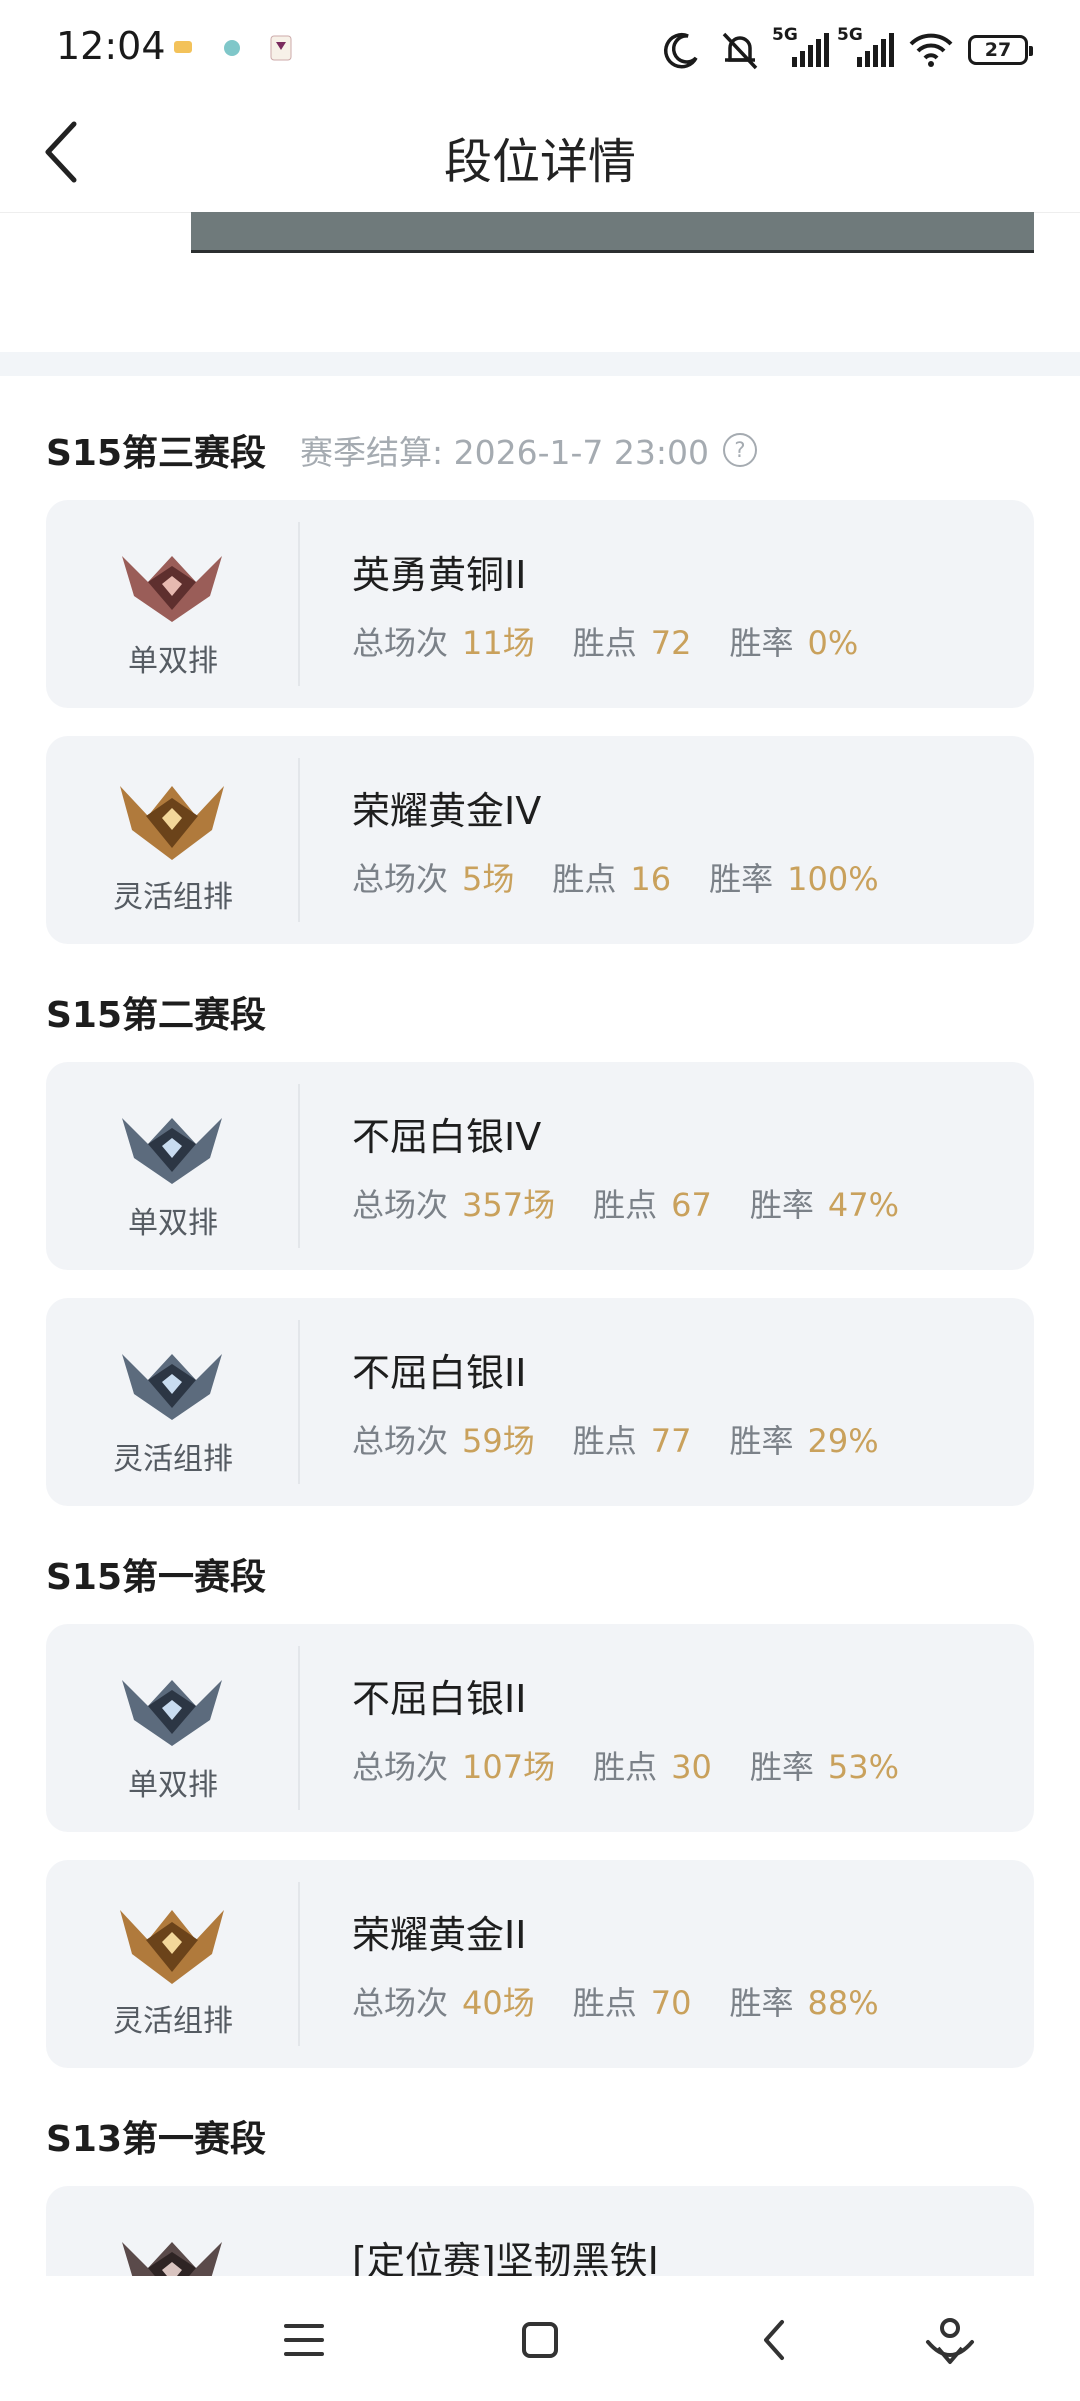 The width and height of the screenshot is (1080, 2401). I want to click on season-title: S15第二赛段, so click(156, 1015).